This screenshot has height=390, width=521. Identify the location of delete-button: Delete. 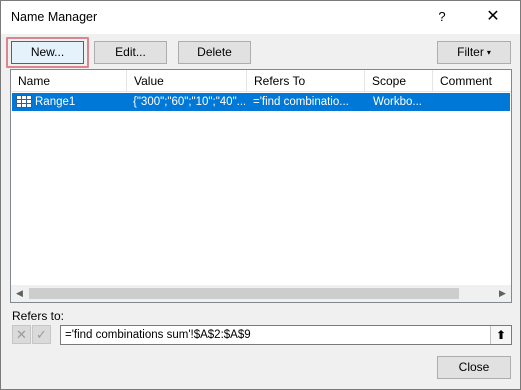
(214, 52).